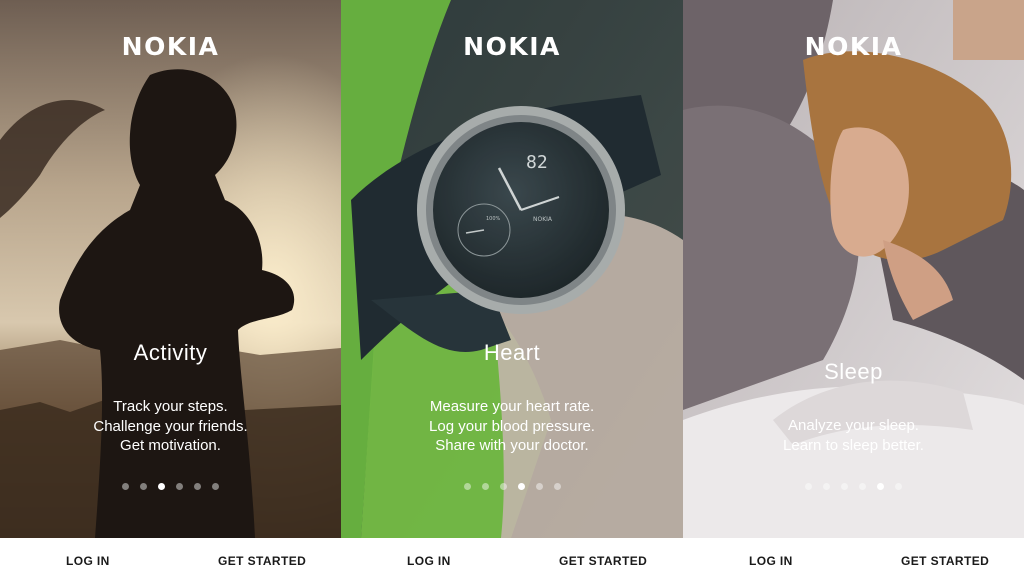 The width and height of the screenshot is (1024, 584). What do you see at coordinates (512, 352) in the screenshot?
I see `panel-title: Heart` at bounding box center [512, 352].